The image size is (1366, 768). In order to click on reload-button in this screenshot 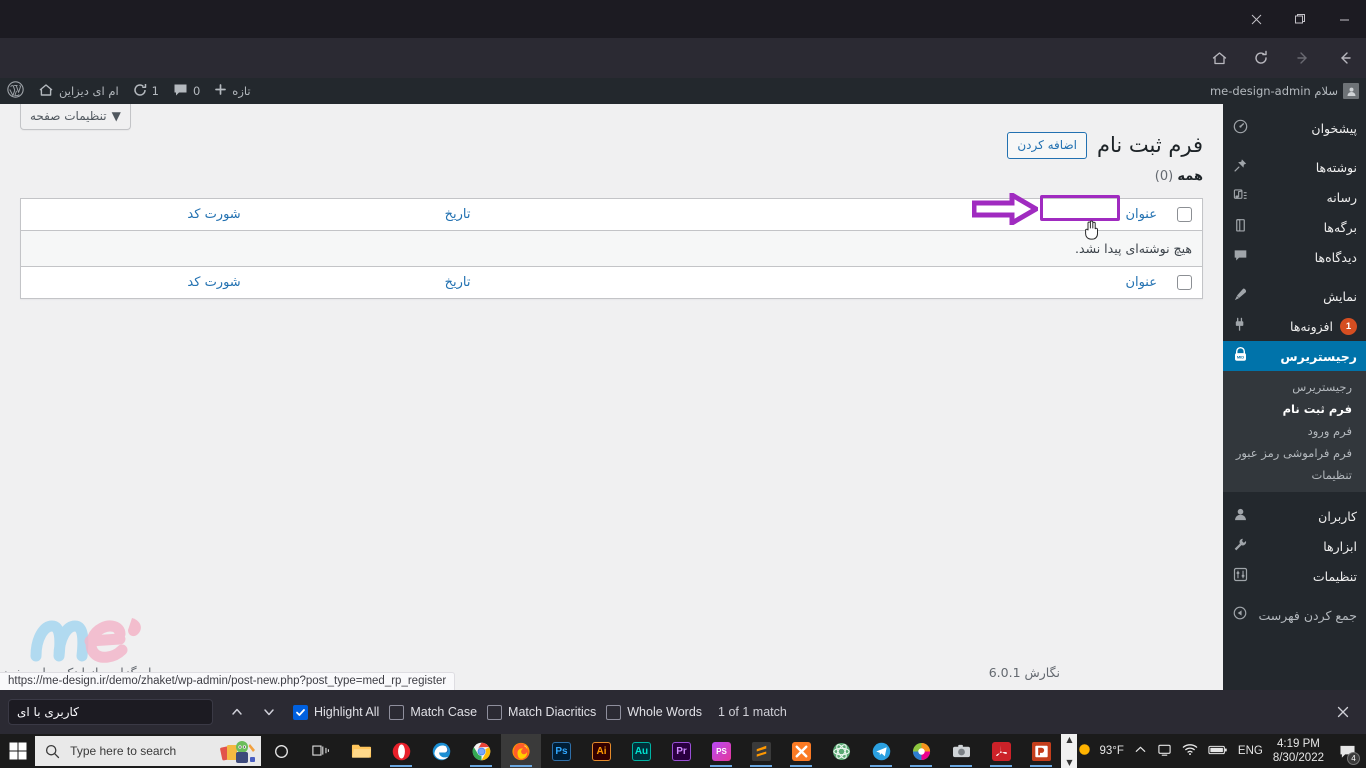, I will do `click(1261, 58)`.